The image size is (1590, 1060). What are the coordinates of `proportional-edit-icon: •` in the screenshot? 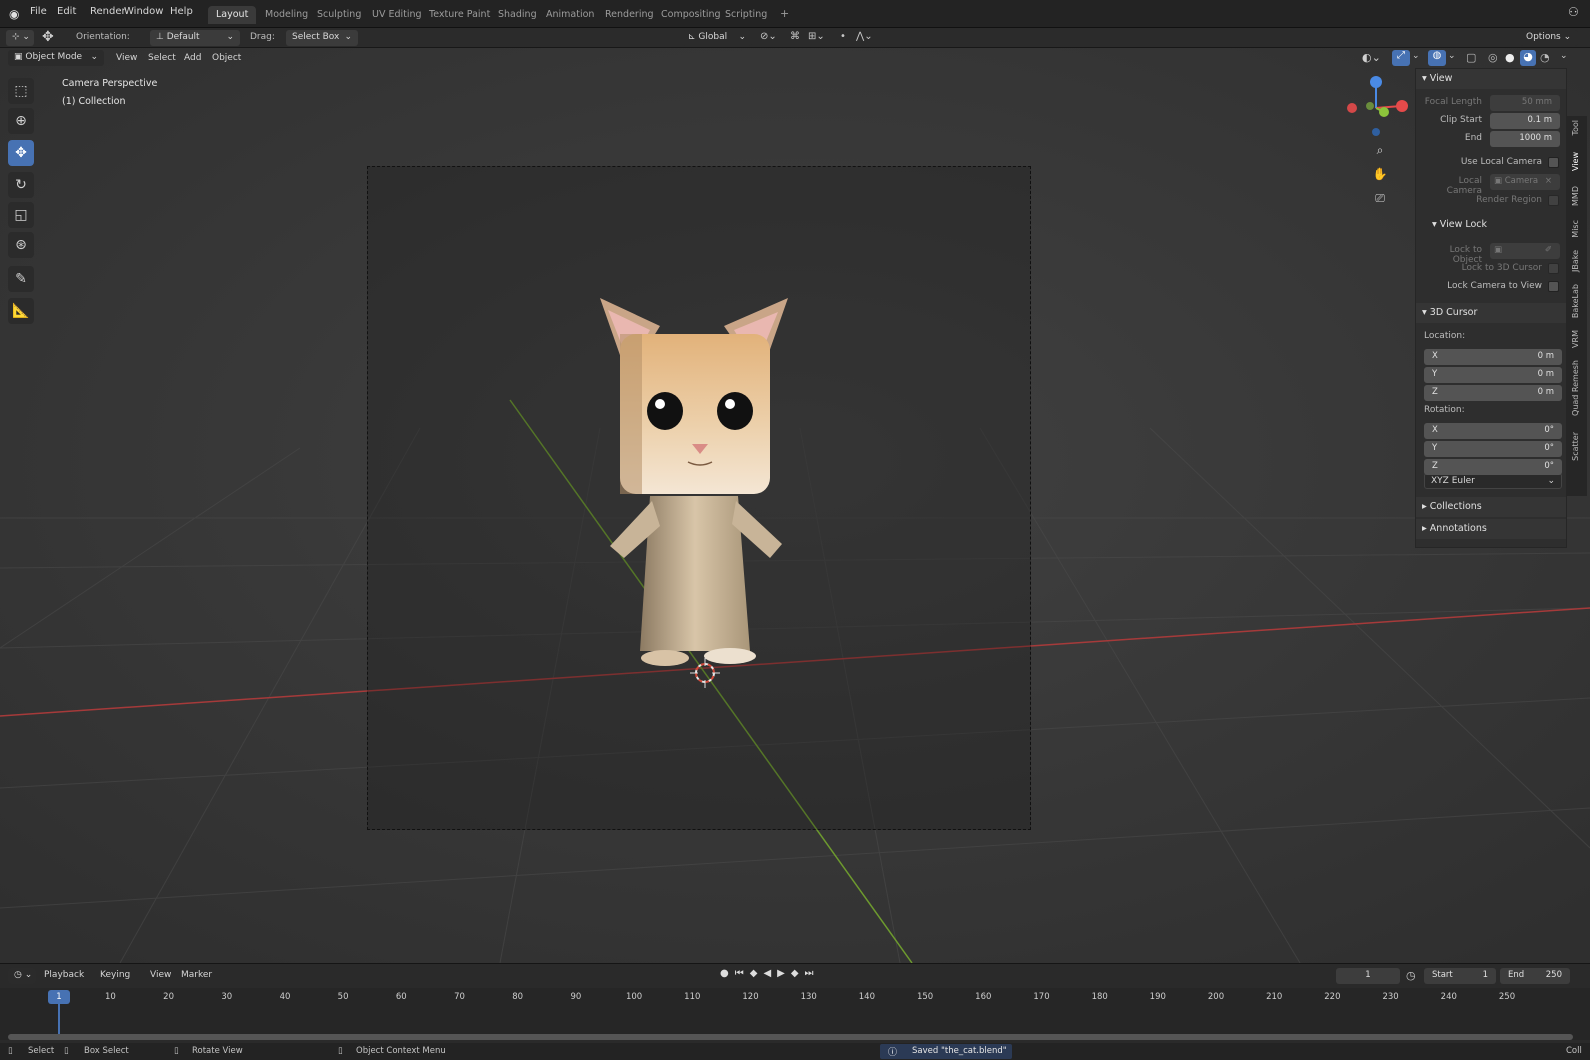 It's located at (843, 36).